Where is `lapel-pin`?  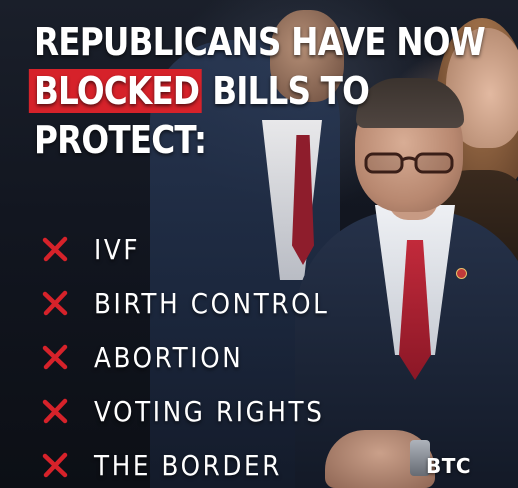
lapel-pin is located at coordinates (461, 273).